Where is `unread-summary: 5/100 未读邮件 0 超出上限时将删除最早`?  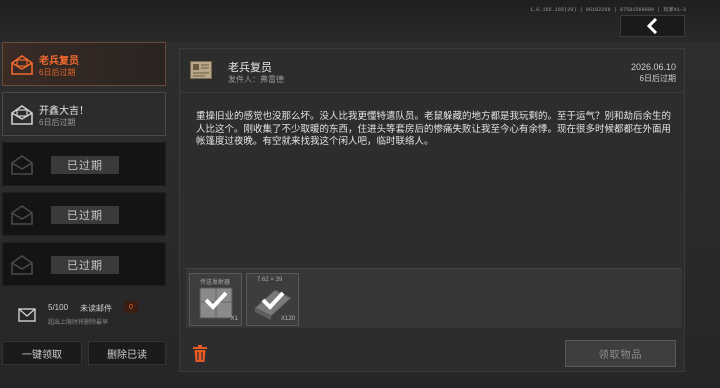
unread-summary: 5/100 未读邮件 0 超出上限时将删除最早 is located at coordinates (86, 314).